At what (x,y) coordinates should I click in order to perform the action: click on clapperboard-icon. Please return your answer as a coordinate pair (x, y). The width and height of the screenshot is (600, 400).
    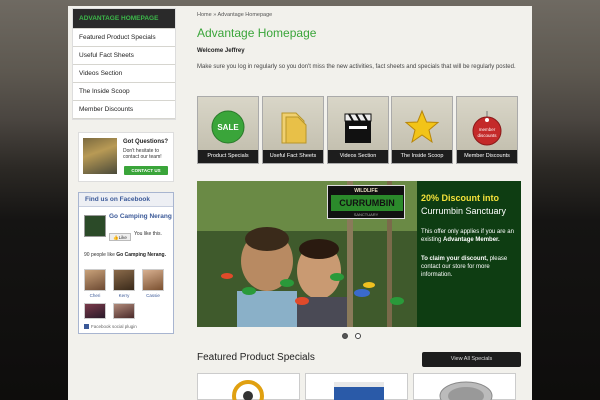
    Looking at the image, I should click on (358, 128).